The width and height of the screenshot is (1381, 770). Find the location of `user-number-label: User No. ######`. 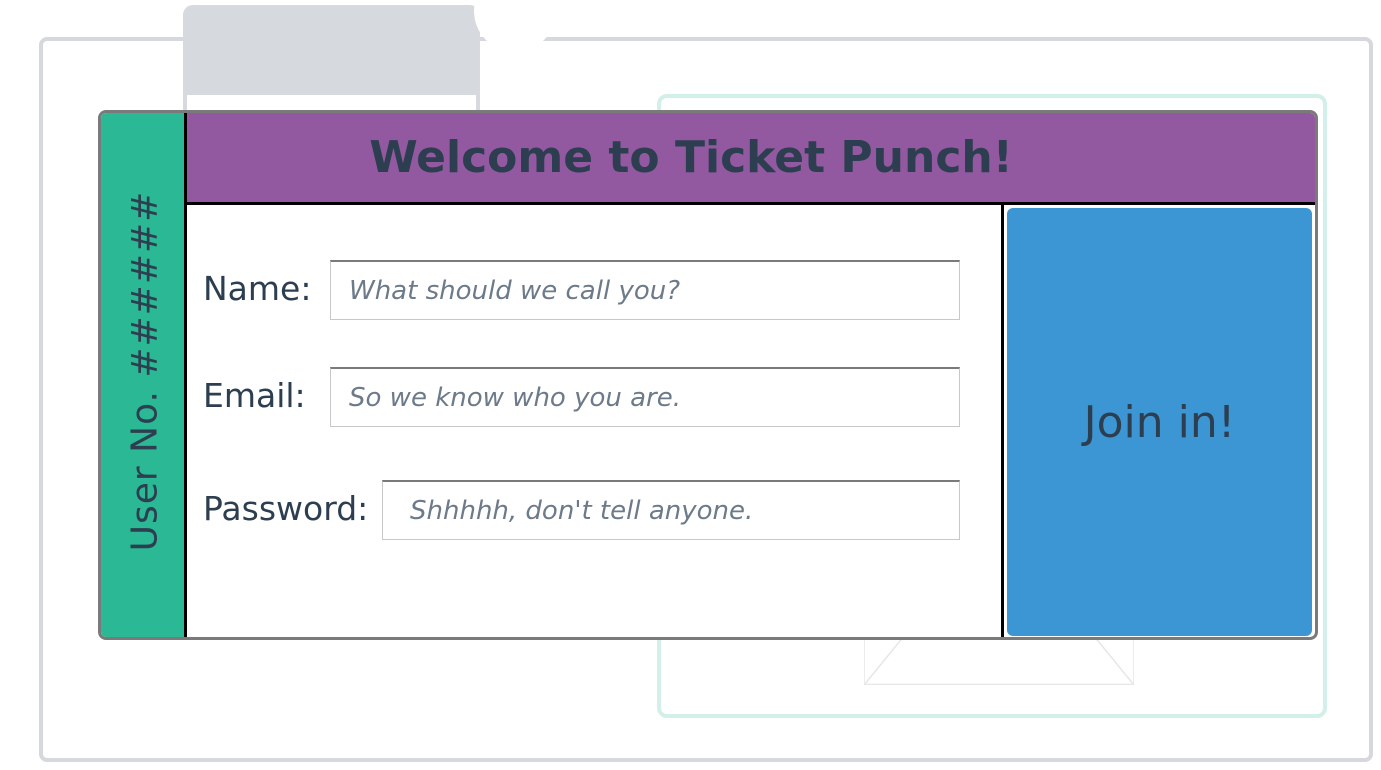

user-number-label: User No. ###### is located at coordinates (145, 371).